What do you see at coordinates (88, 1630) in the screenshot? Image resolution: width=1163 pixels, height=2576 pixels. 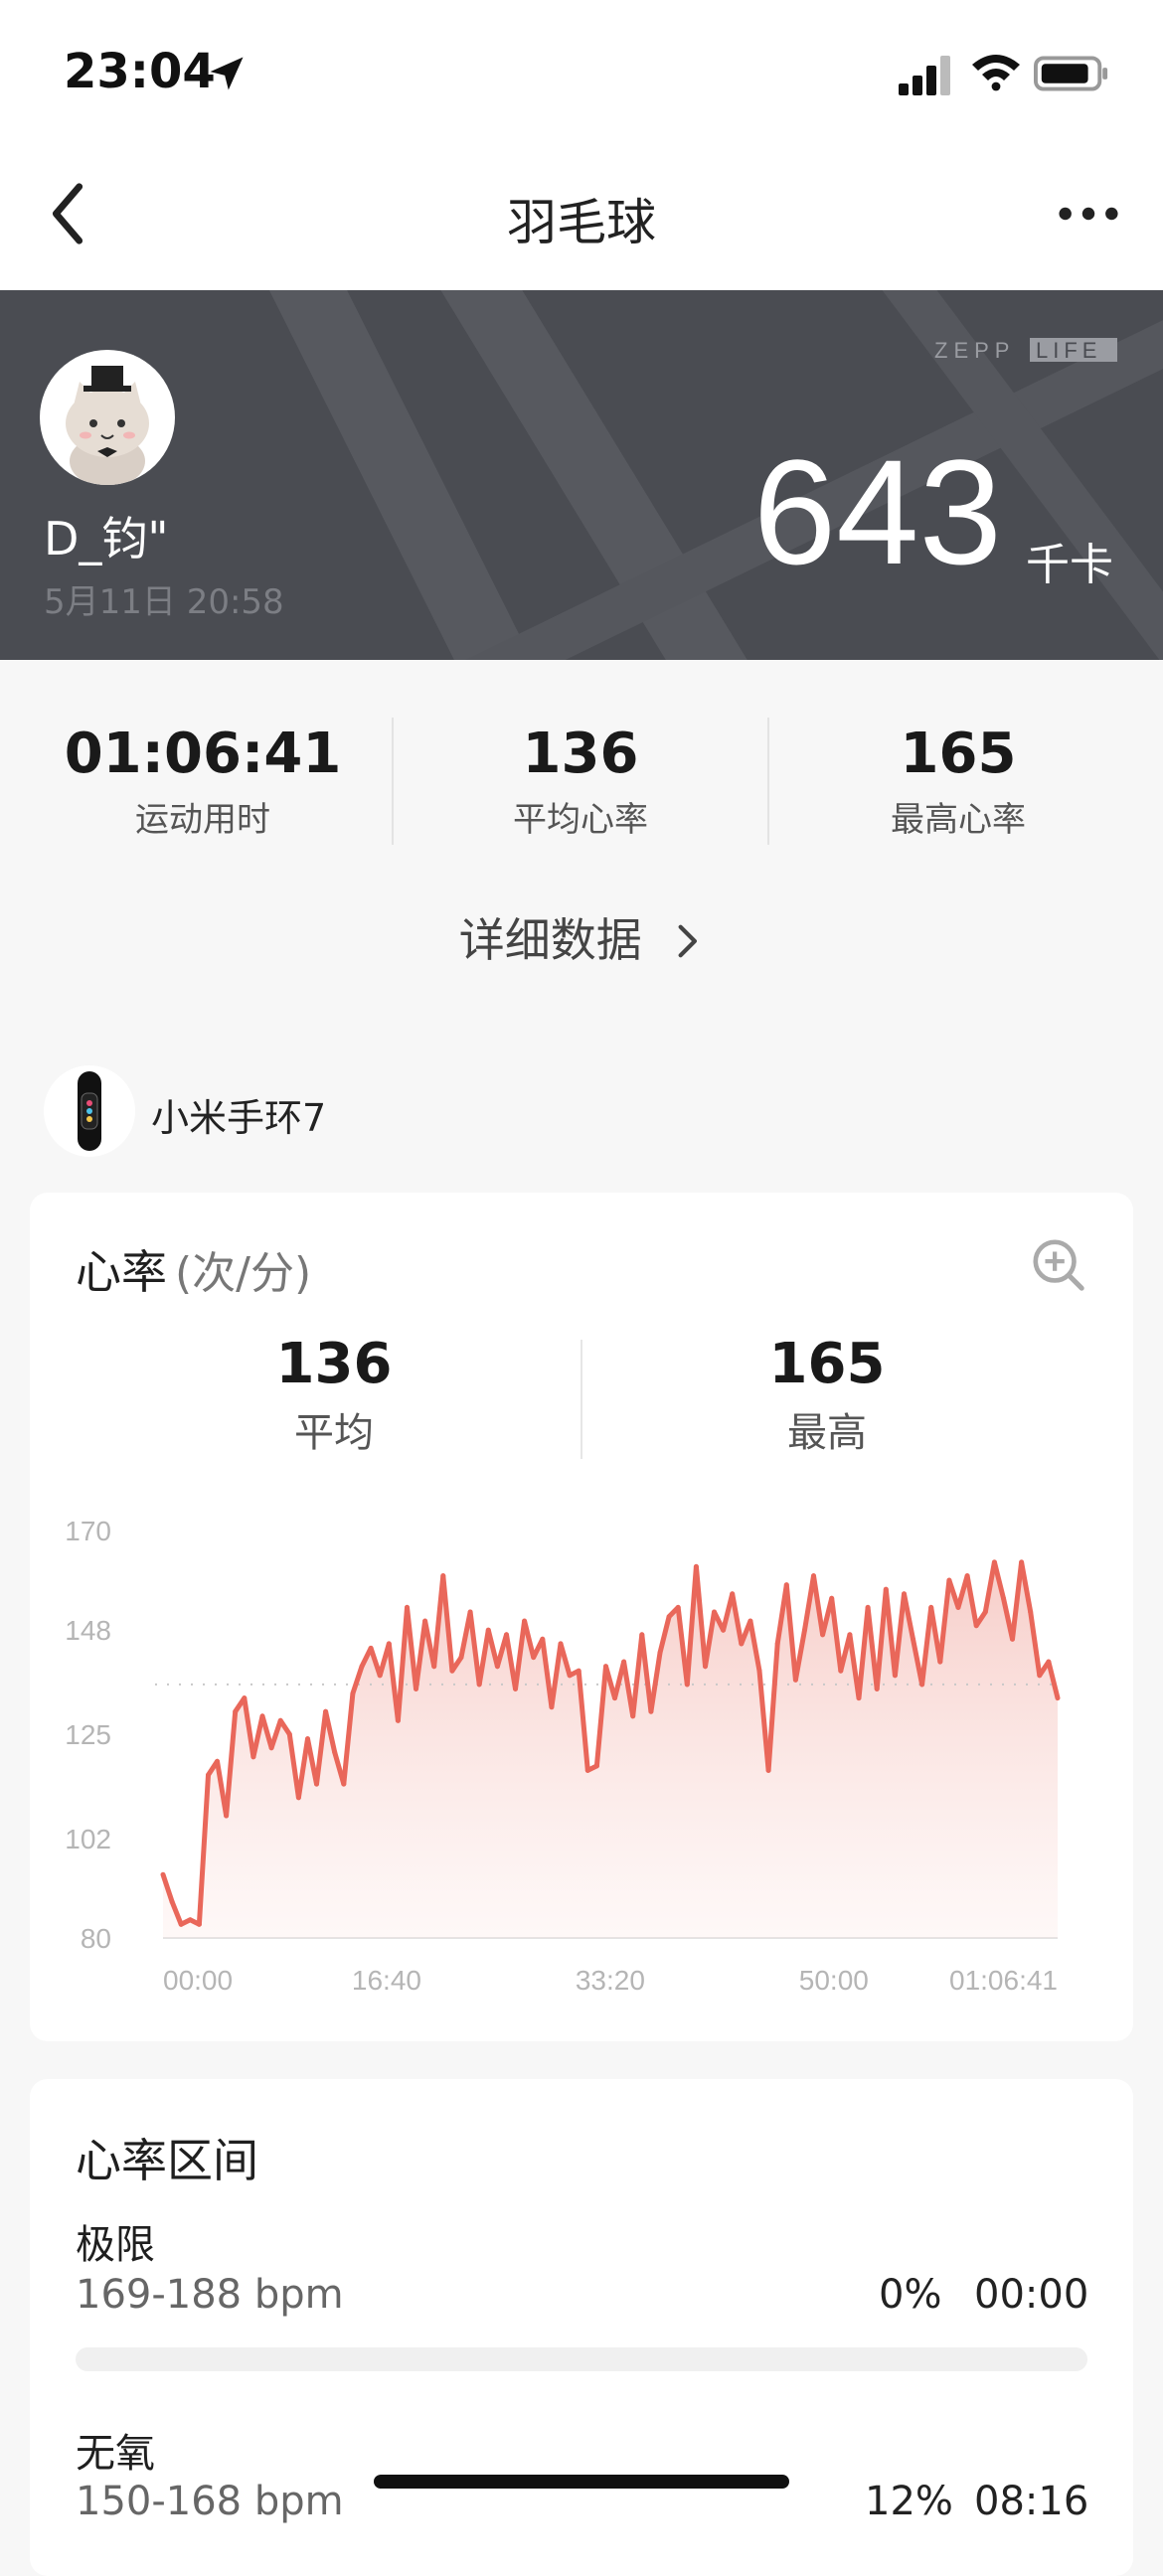 I see `y-tick-label: 148` at bounding box center [88, 1630].